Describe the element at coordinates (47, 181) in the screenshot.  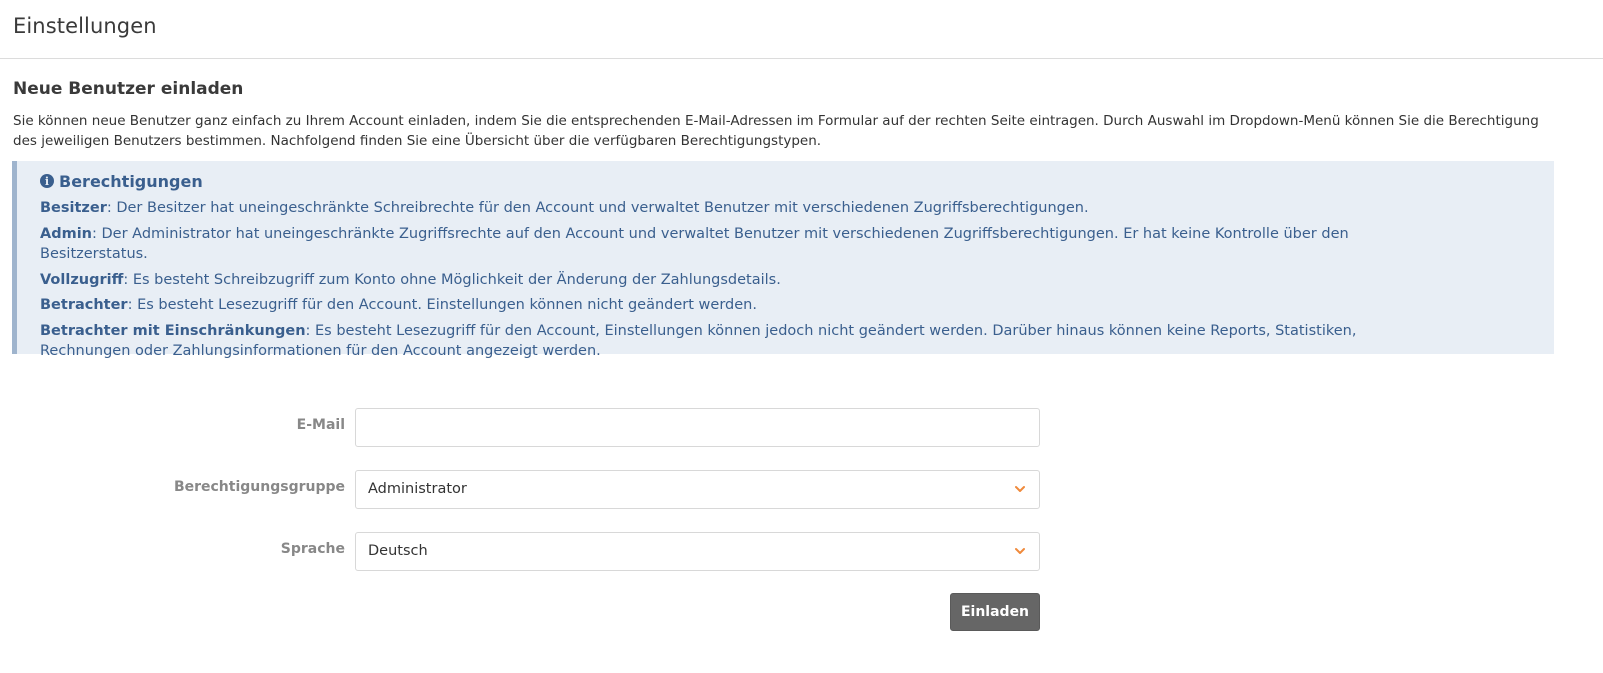
I see `info-circle-icon: i` at that location.